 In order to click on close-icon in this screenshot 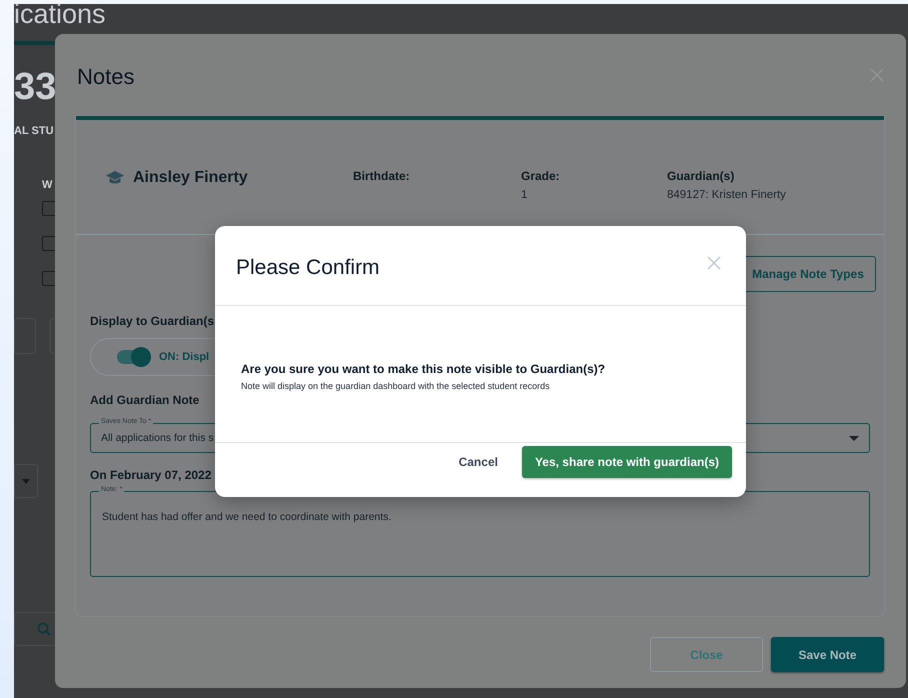, I will do `click(714, 263)`.